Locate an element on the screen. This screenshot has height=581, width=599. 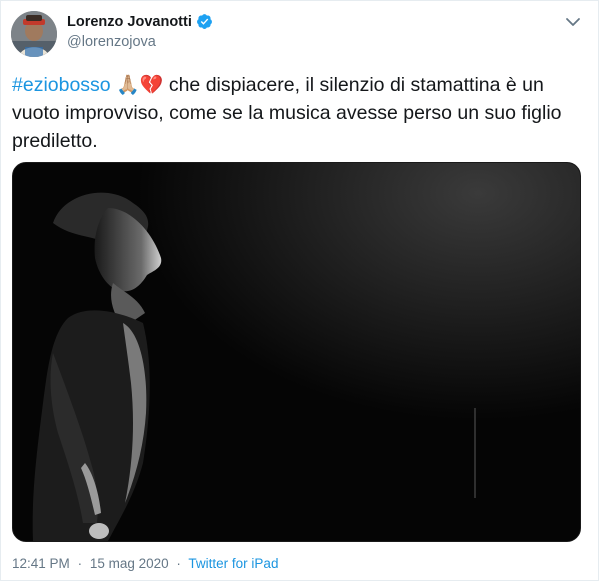
author-display-name: Lorenzo Jovanotti is located at coordinates (129, 22).